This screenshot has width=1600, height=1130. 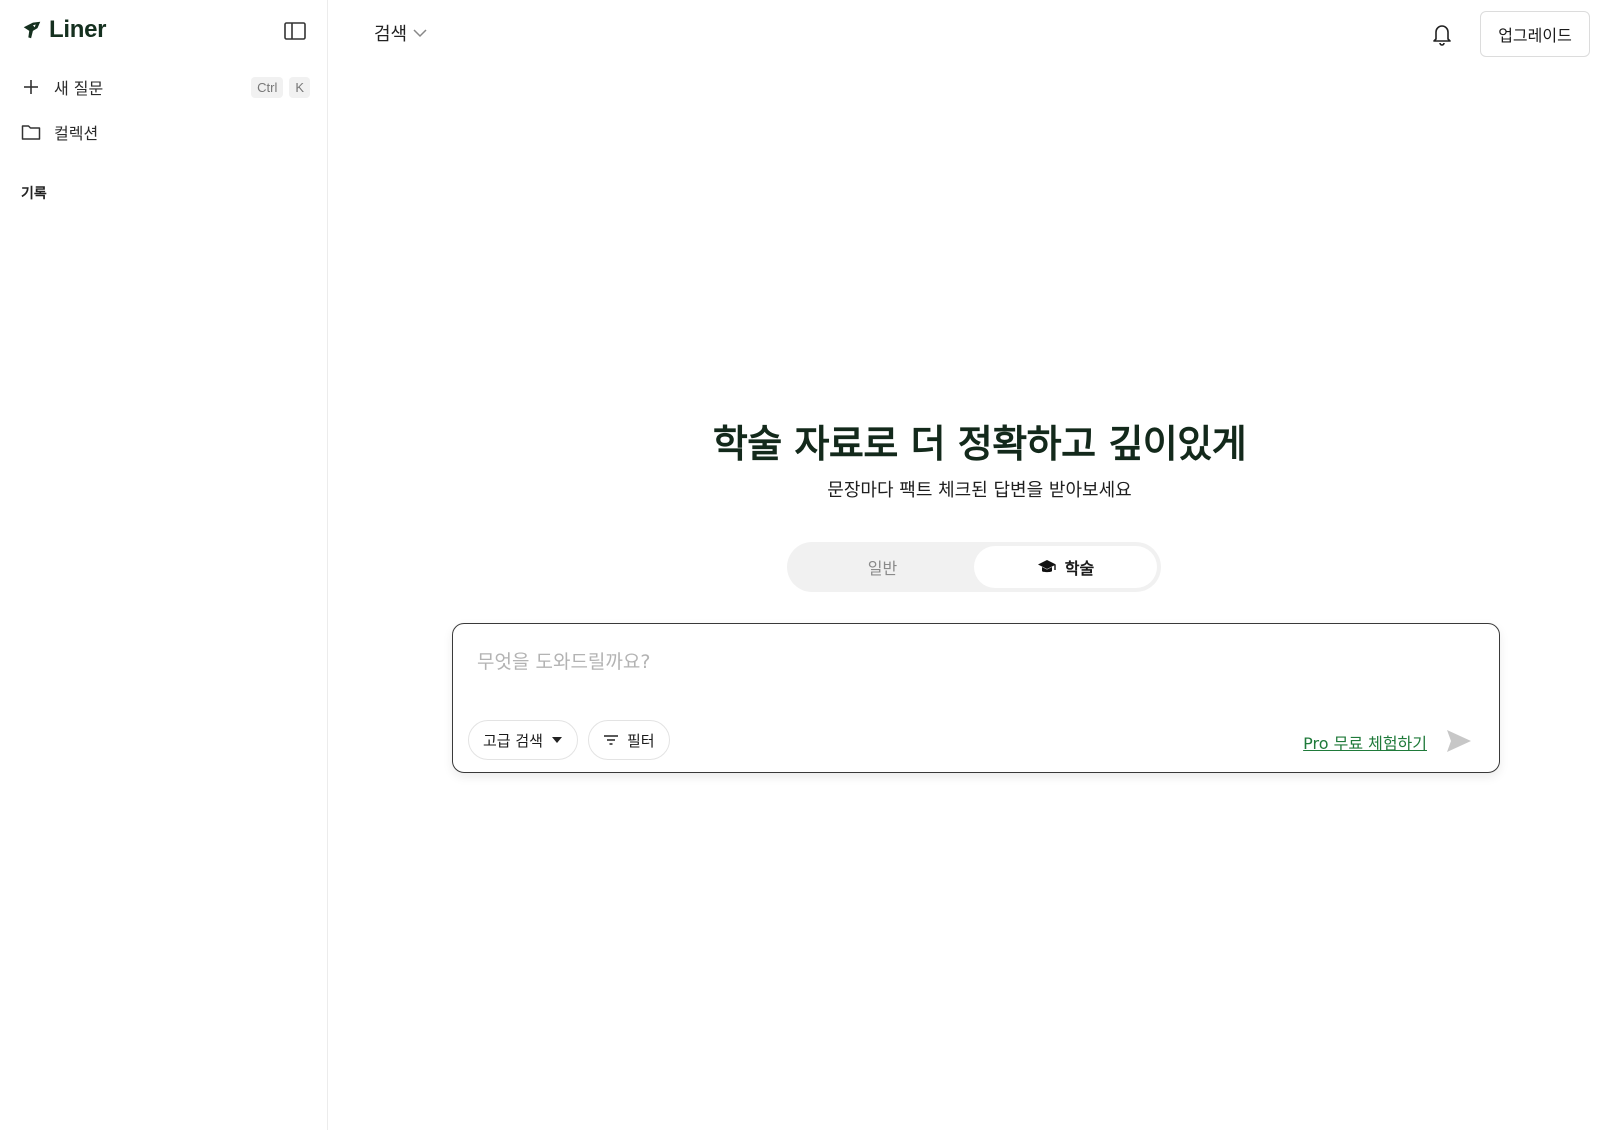 I want to click on tab-general: 일반, so click(x=882, y=567).